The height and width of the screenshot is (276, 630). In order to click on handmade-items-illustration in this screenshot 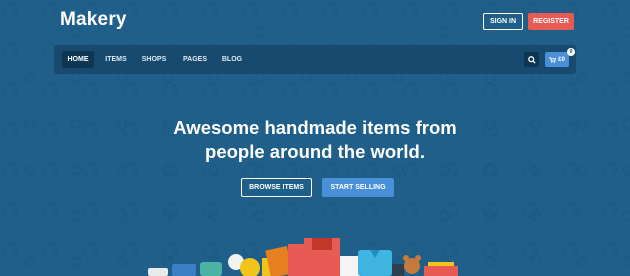, I will do `click(303, 257)`.